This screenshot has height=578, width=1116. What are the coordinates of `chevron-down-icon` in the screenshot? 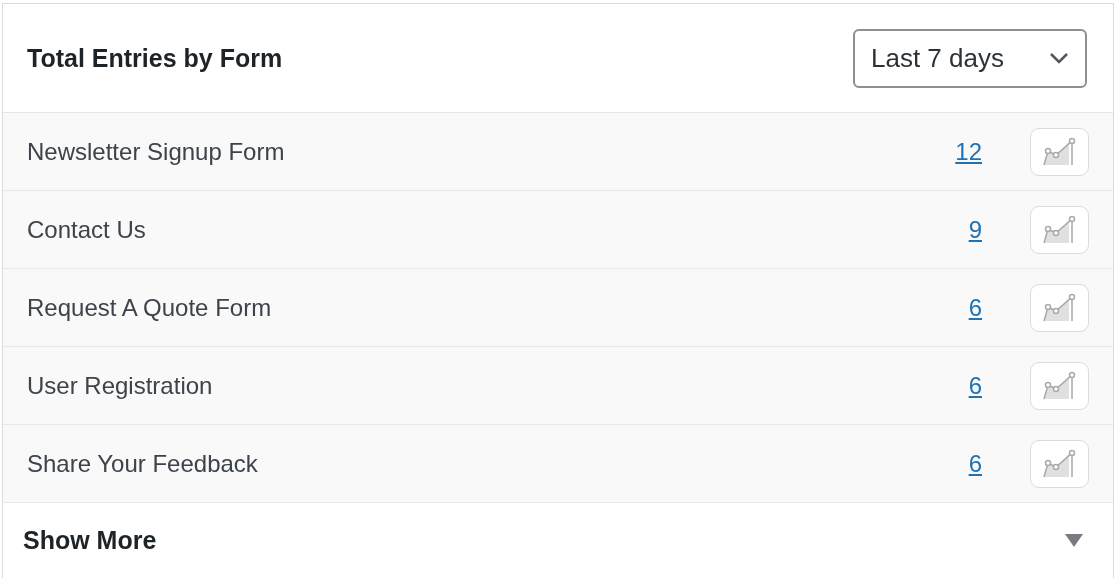 It's located at (1059, 58).